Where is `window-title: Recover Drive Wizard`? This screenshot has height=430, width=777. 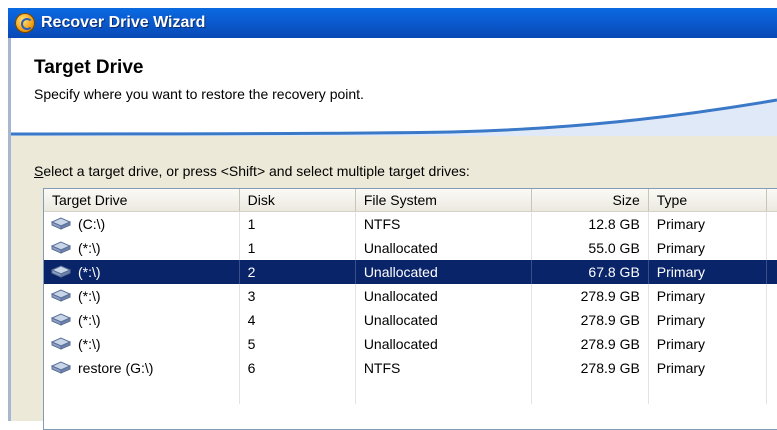
window-title: Recover Drive Wizard is located at coordinates (123, 22).